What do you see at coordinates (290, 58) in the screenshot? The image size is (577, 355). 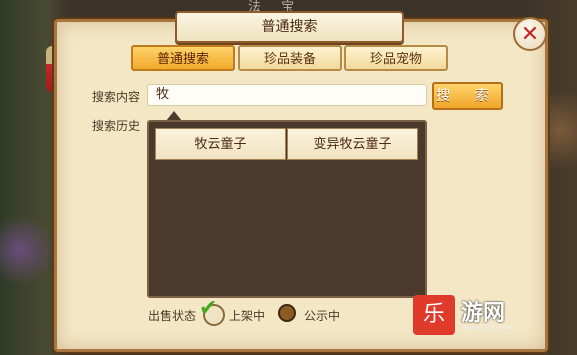 I see `tab-rare-equipment: 珍品装备` at bounding box center [290, 58].